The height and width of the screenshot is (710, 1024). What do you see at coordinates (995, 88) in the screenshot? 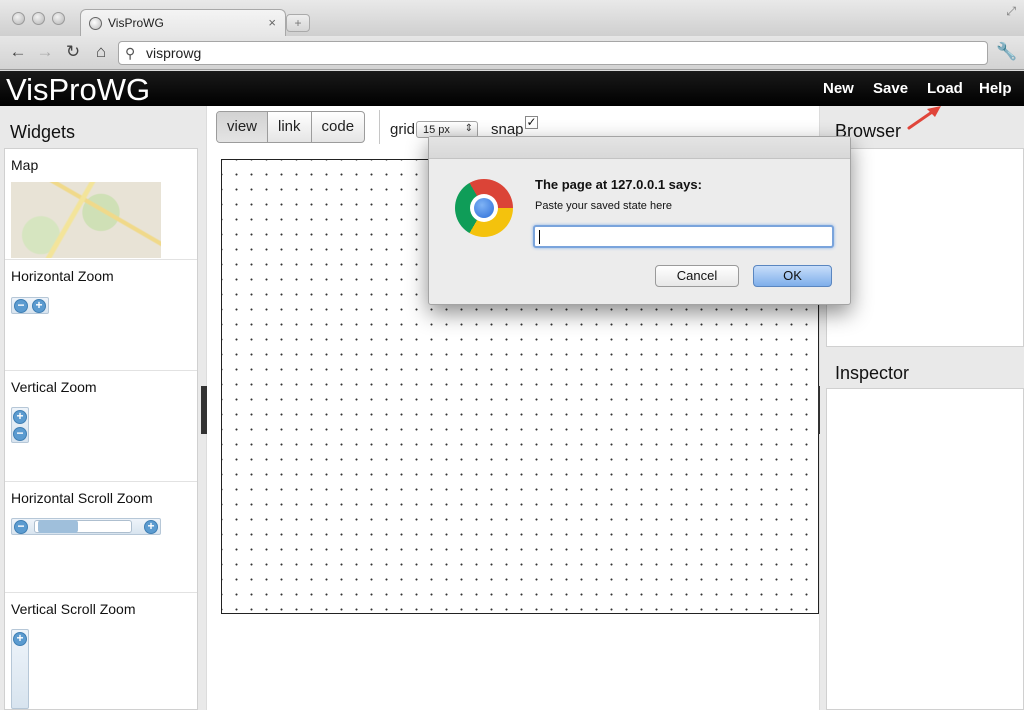
I see `menu-help: Help` at bounding box center [995, 88].